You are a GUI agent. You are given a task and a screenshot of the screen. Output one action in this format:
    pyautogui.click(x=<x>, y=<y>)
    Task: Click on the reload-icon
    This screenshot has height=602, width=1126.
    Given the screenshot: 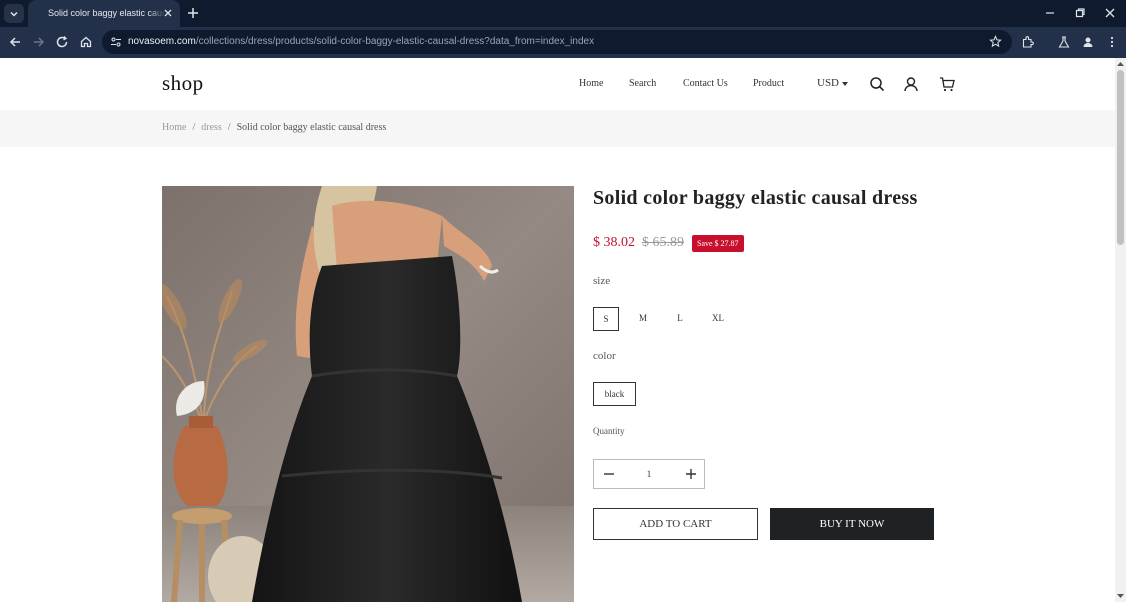 What is the action you would take?
    pyautogui.click(x=62, y=42)
    